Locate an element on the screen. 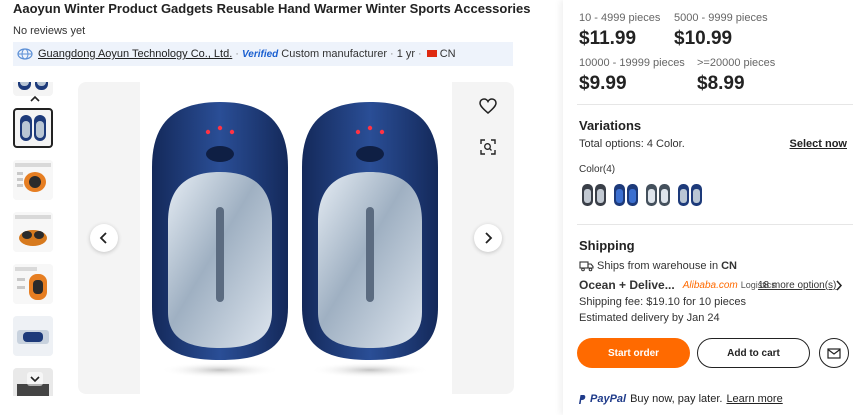 The height and width of the screenshot is (415, 865). price-tier-value: $8.99 is located at coordinates (721, 83).